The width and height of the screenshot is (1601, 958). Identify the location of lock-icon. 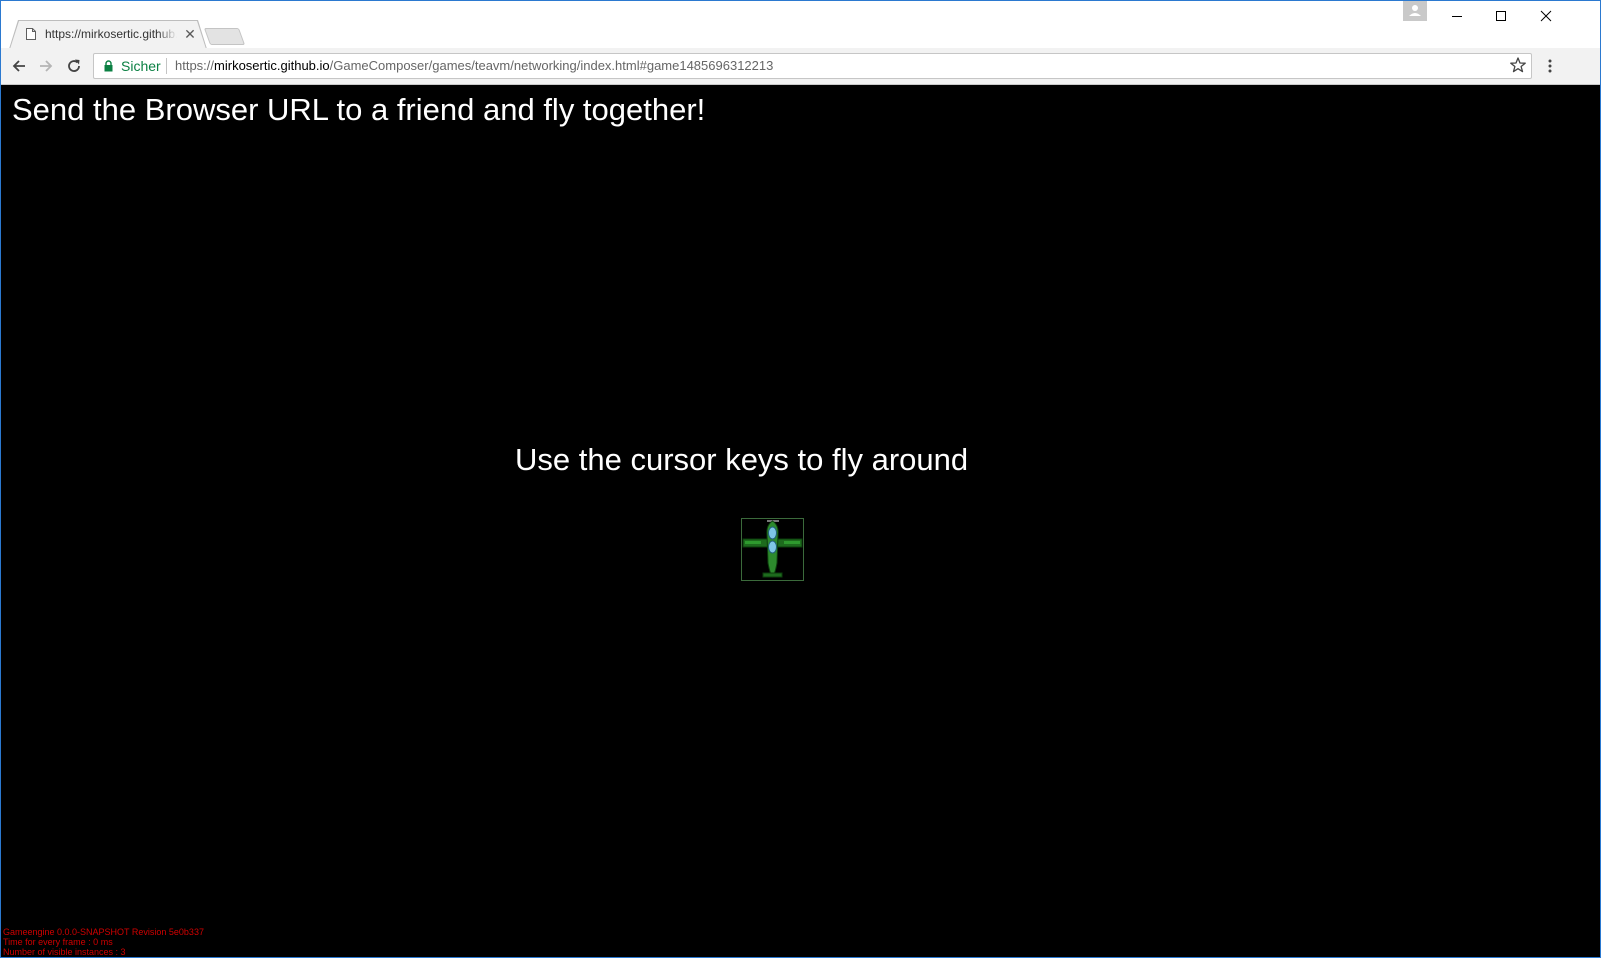
(108, 66).